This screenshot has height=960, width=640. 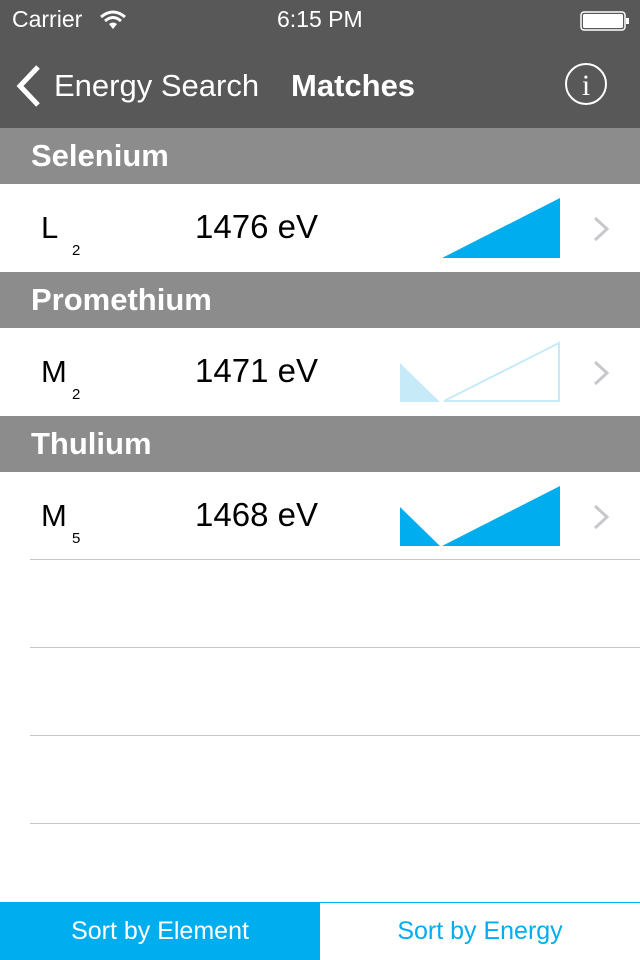 What do you see at coordinates (61, 522) in the screenshot?
I see `shell-label: M5` at bounding box center [61, 522].